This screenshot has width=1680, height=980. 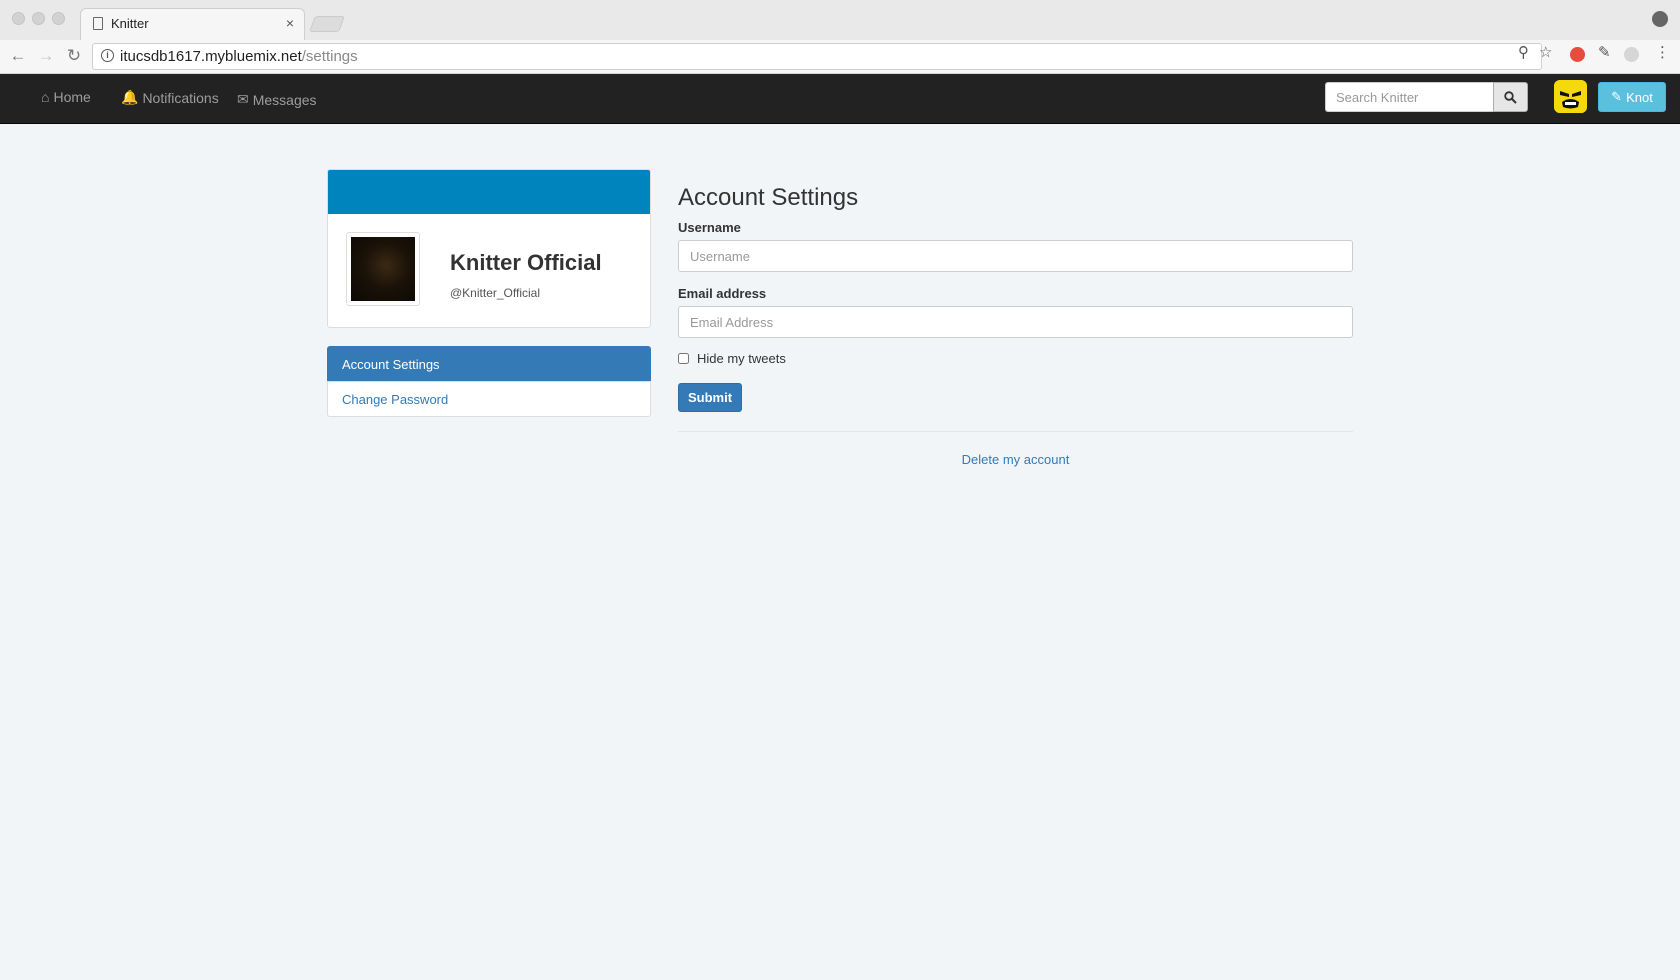 What do you see at coordinates (709, 227) in the screenshot?
I see `username-label: Username` at bounding box center [709, 227].